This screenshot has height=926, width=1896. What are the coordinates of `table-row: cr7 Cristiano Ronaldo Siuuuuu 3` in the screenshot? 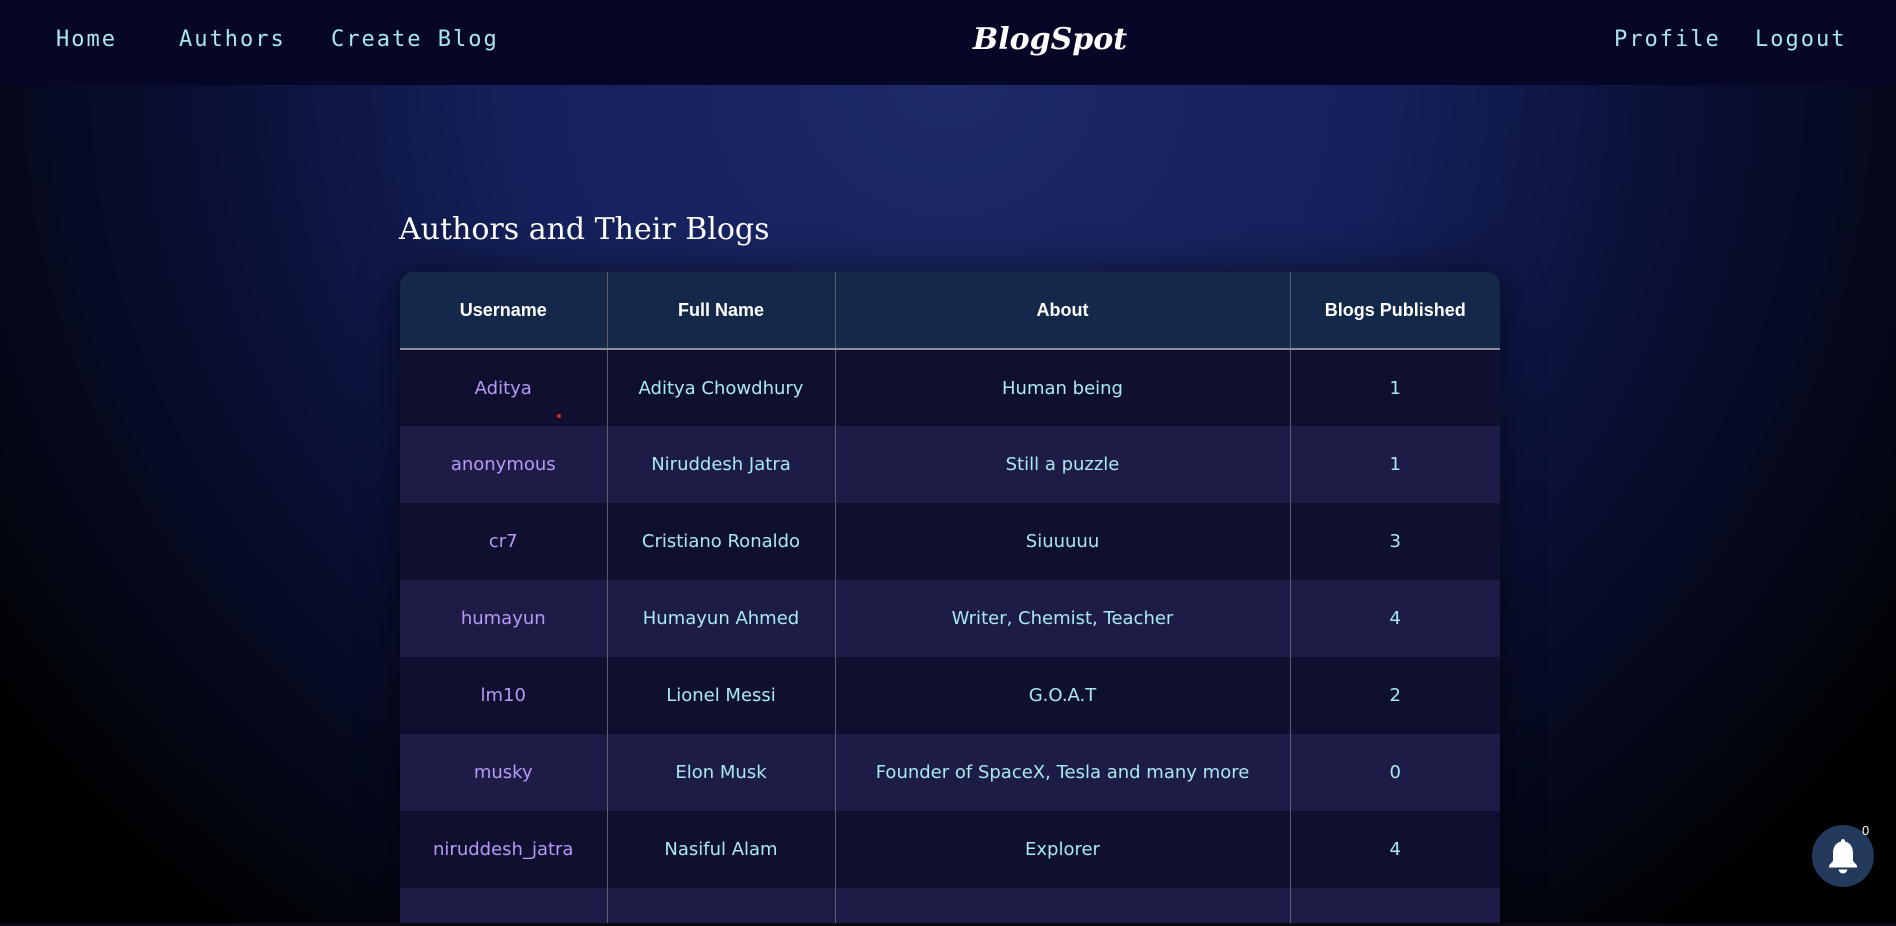 It's located at (950, 541).